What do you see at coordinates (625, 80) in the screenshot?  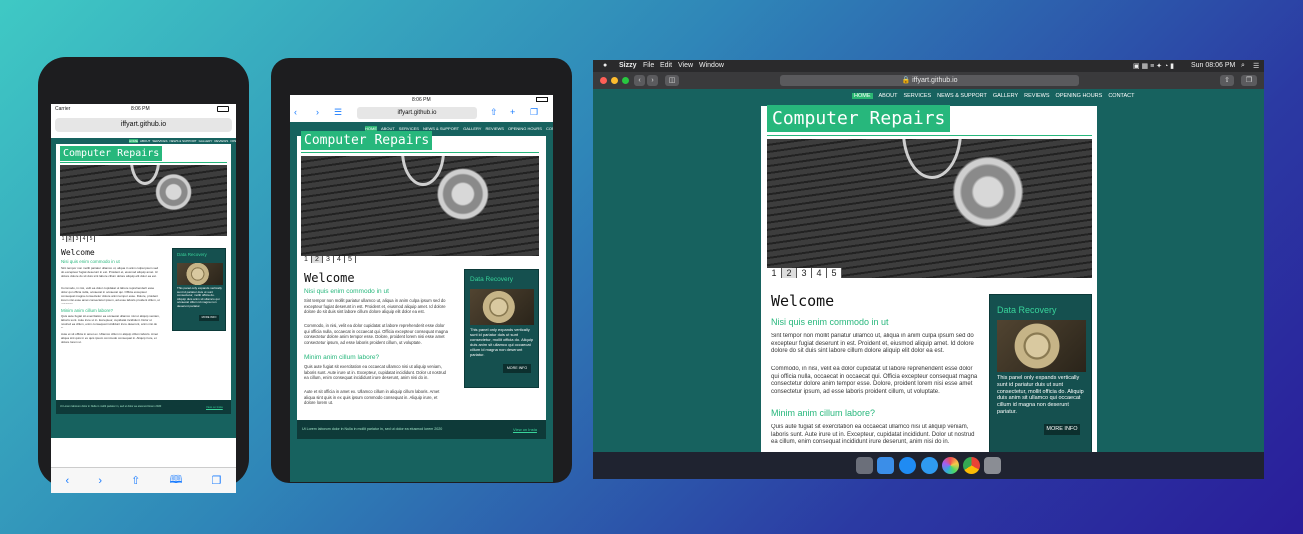 I see `zoom-button` at bounding box center [625, 80].